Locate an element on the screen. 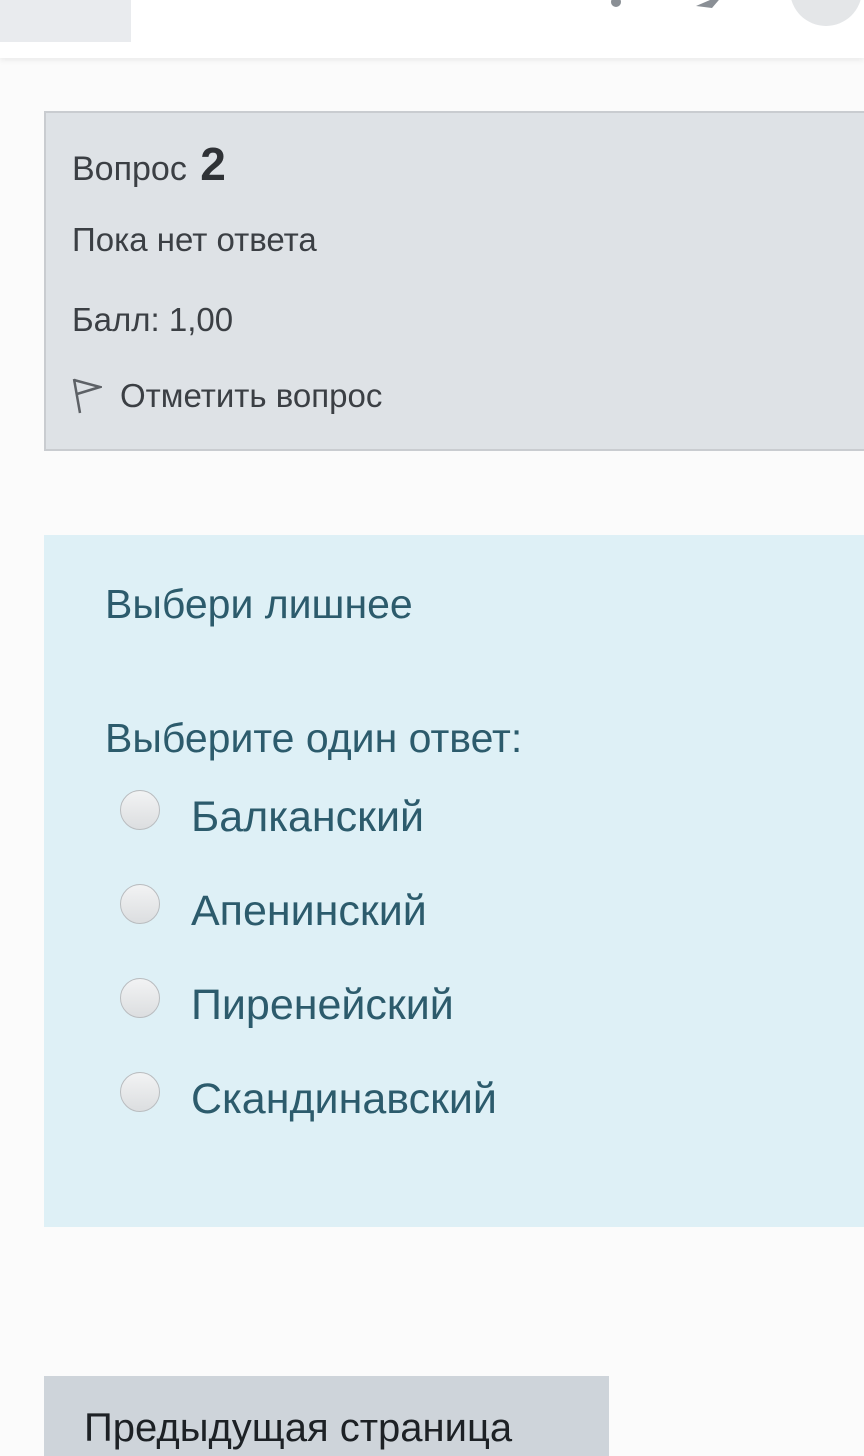 This screenshot has height=1456, width=864. notification-icon is located at coordinates (616, 5).